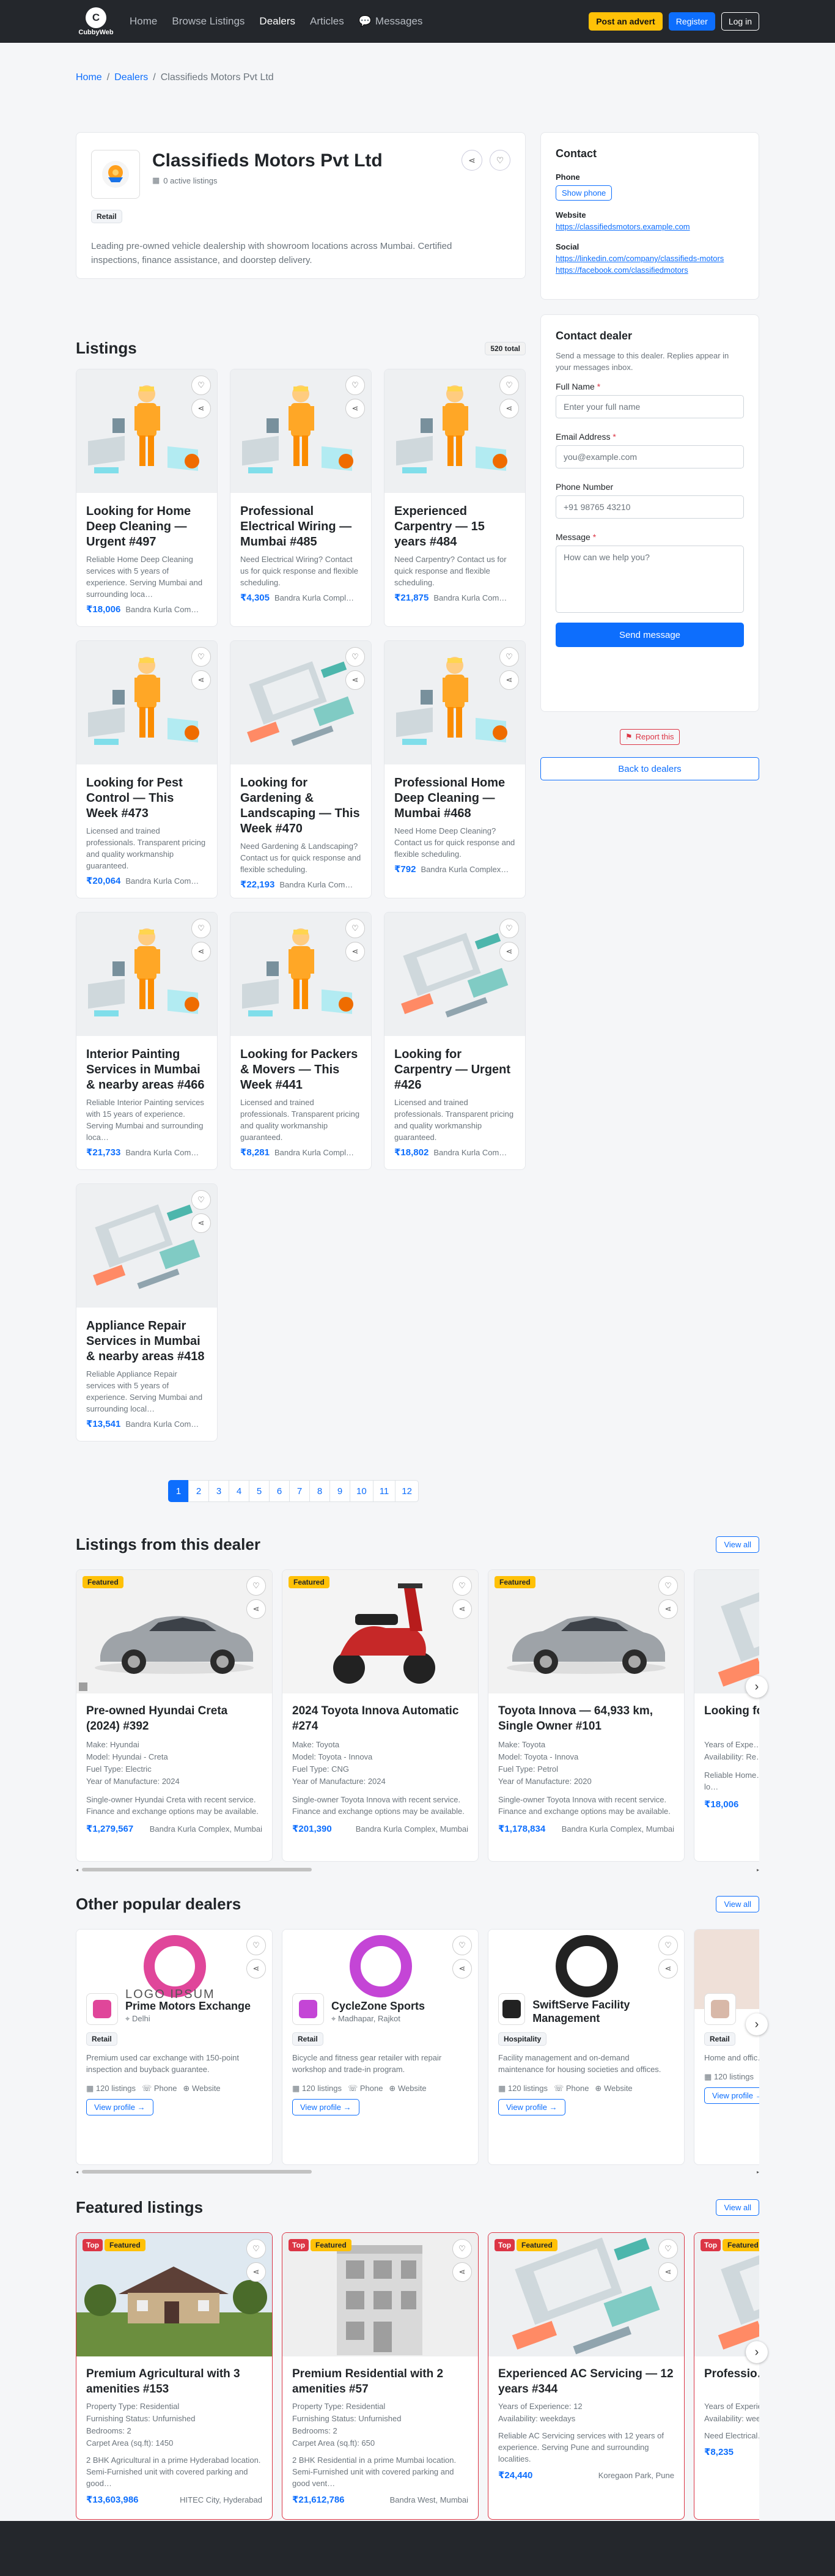 Image resolution: width=835 pixels, height=2576 pixels. What do you see at coordinates (691, 21) in the screenshot?
I see `register-button: Register` at bounding box center [691, 21].